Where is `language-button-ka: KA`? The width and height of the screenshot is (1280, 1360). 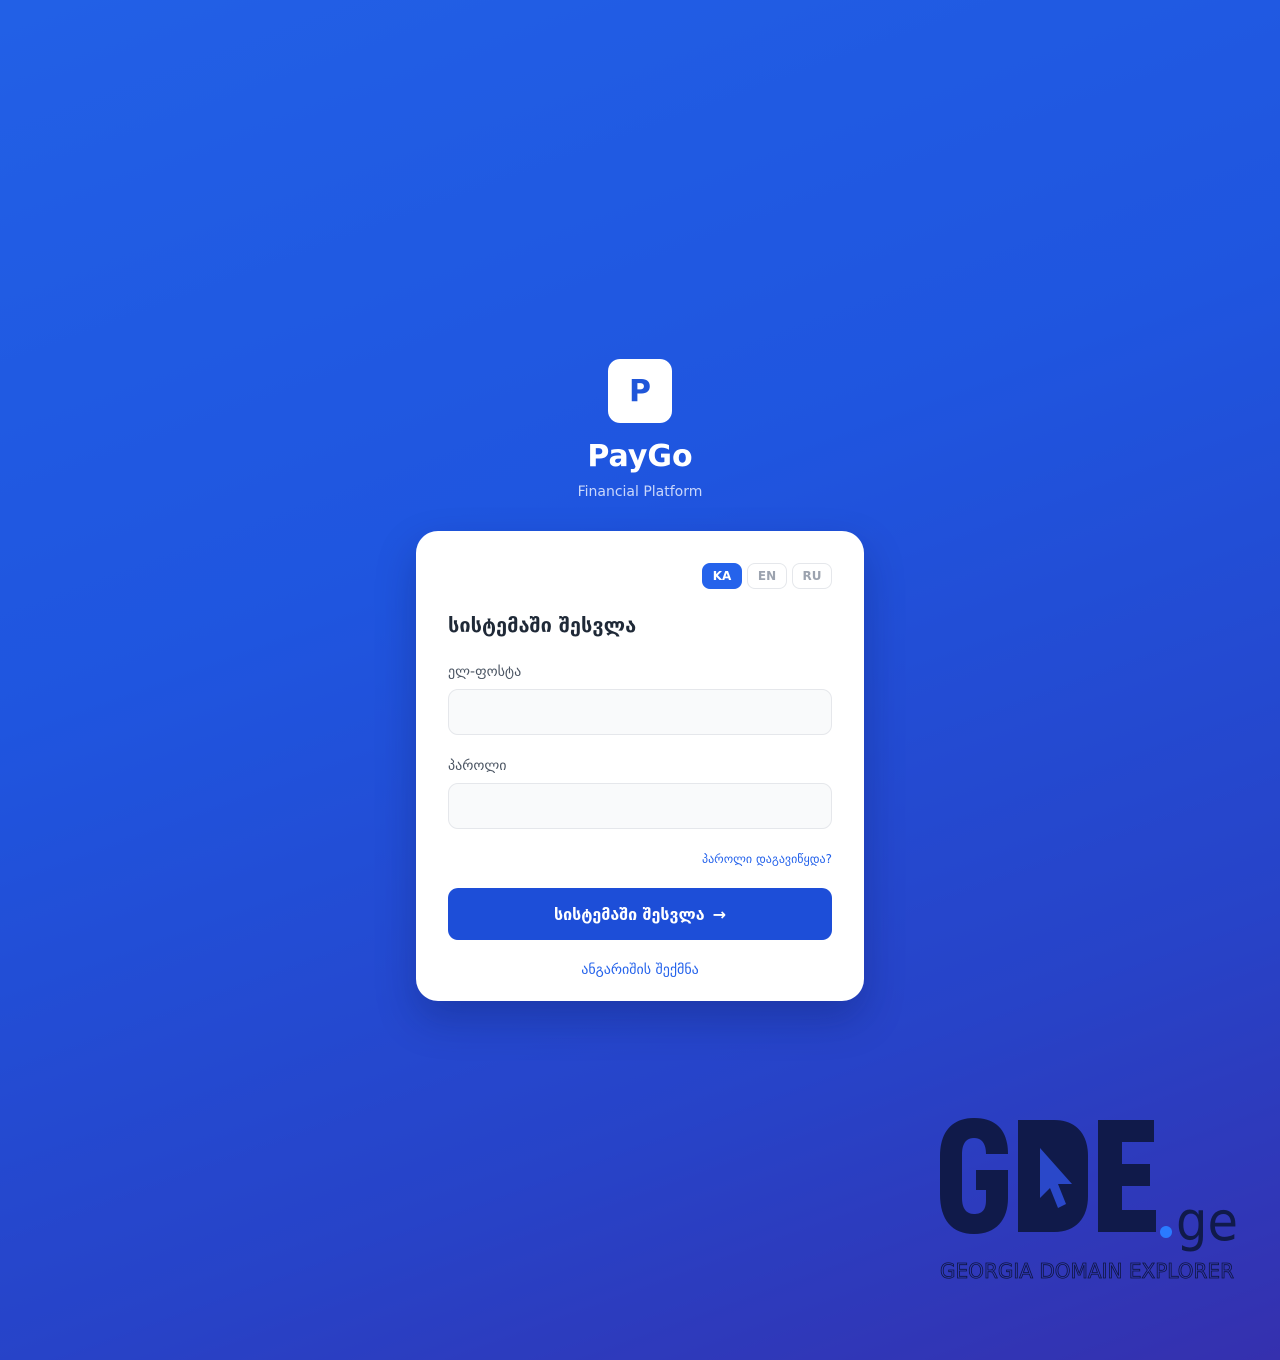 language-button-ka: KA is located at coordinates (722, 576).